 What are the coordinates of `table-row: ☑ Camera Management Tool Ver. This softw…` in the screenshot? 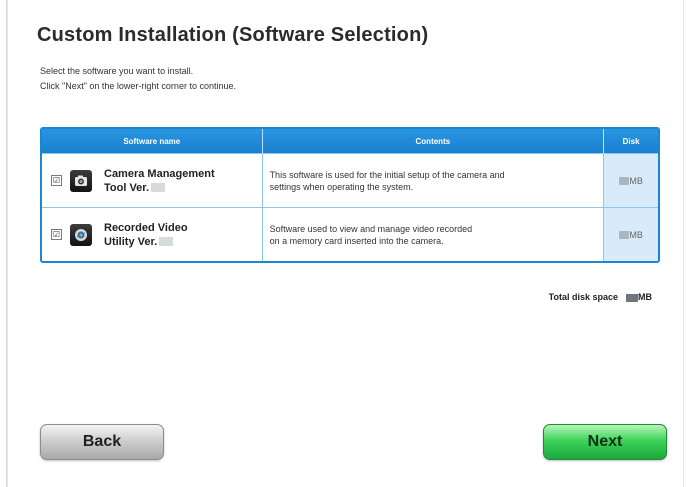 It's located at (350, 180).